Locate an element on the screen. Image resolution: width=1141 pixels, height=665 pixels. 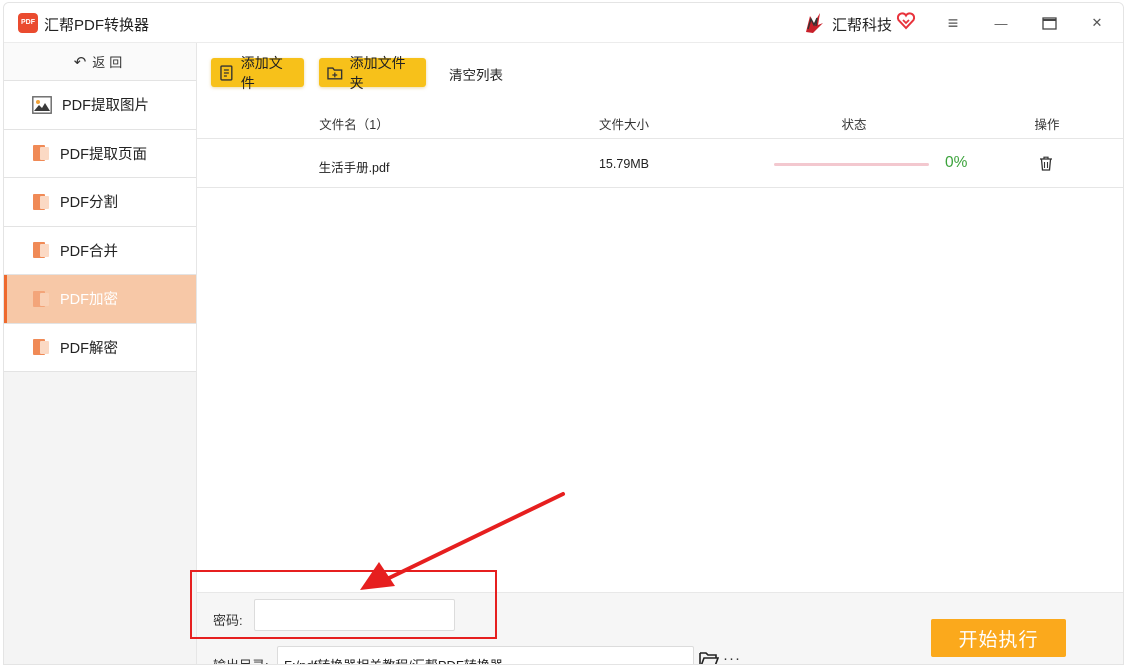
add-file-icon is located at coordinates (226, 72).